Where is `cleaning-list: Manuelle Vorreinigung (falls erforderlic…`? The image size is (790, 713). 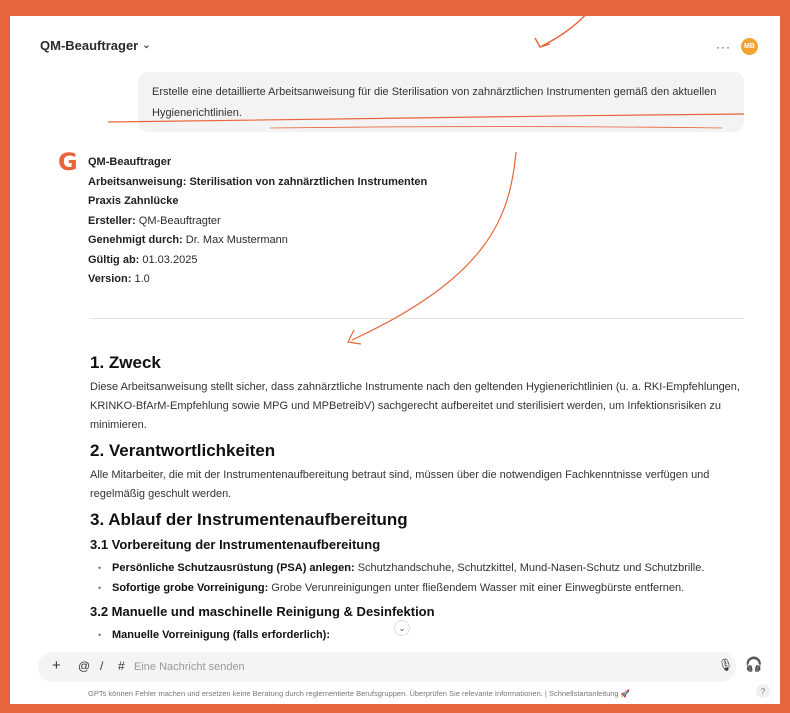
cleaning-list: Manuelle Vorreinigung (falls erforderlic… is located at coordinates (420, 635).